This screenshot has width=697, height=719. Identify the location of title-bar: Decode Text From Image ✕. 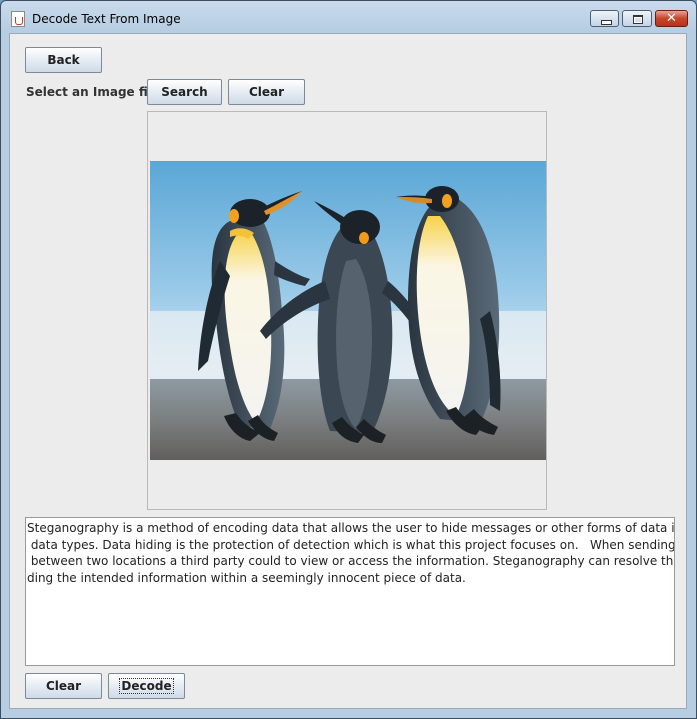
(348, 17).